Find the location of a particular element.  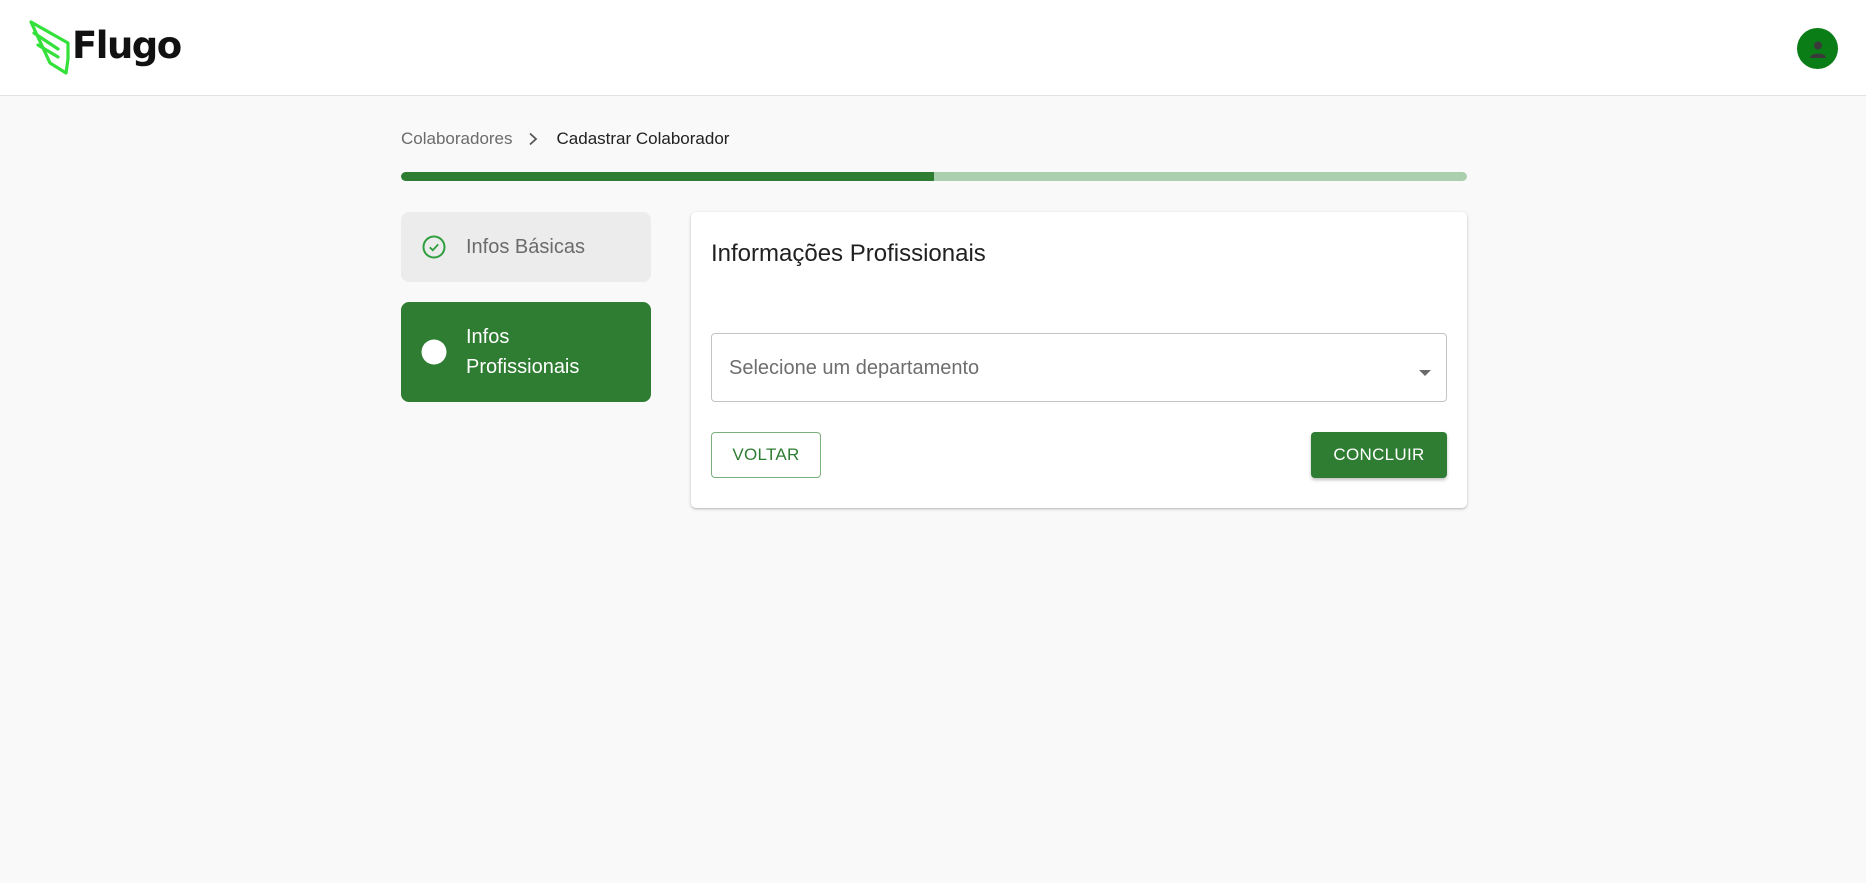

progress-bar is located at coordinates (934, 176).